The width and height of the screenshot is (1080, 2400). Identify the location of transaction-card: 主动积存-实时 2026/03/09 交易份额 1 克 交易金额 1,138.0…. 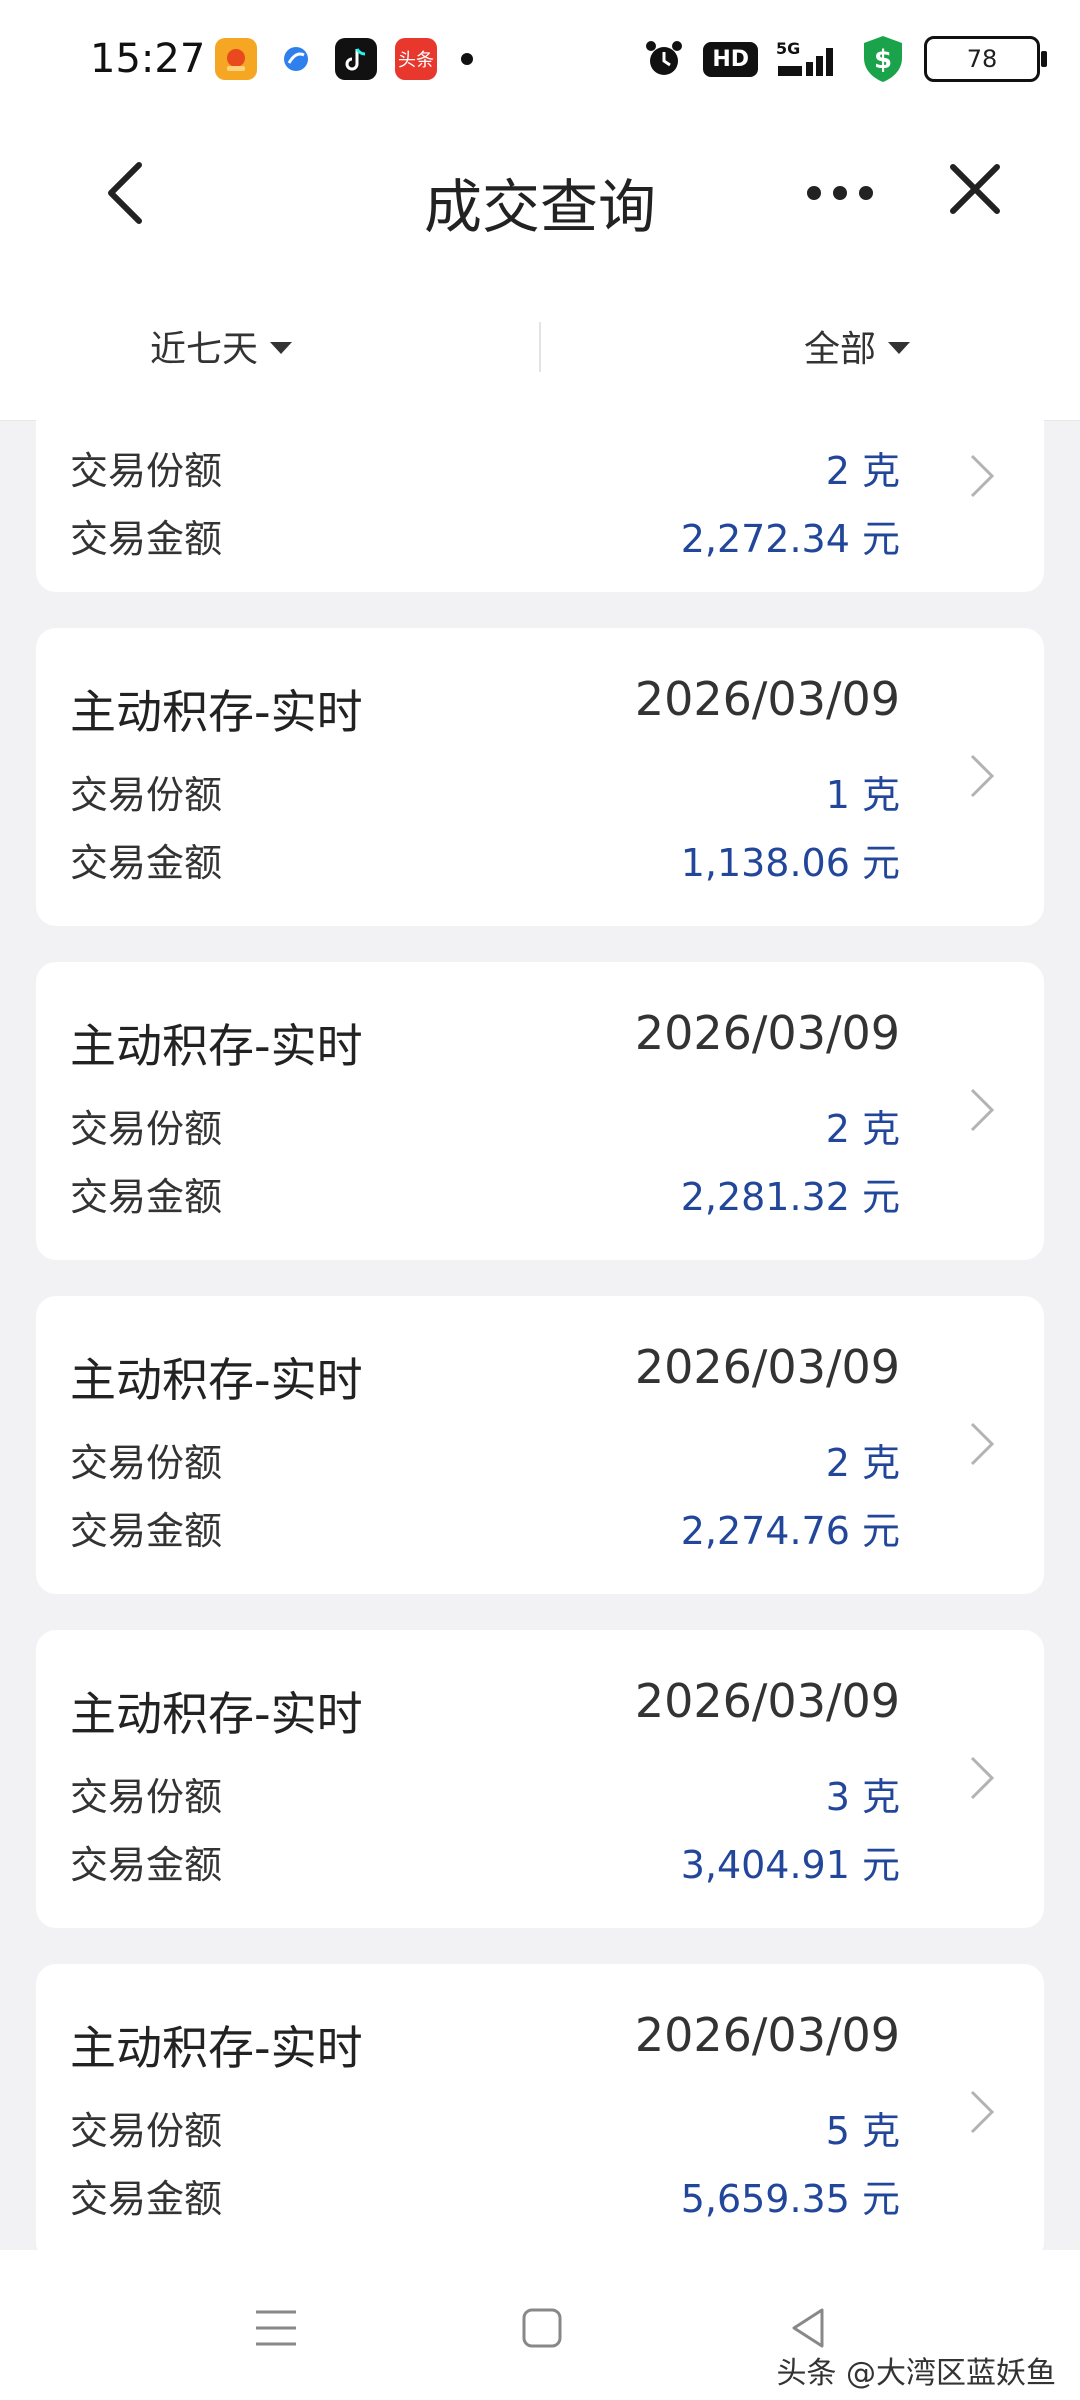
(540, 777).